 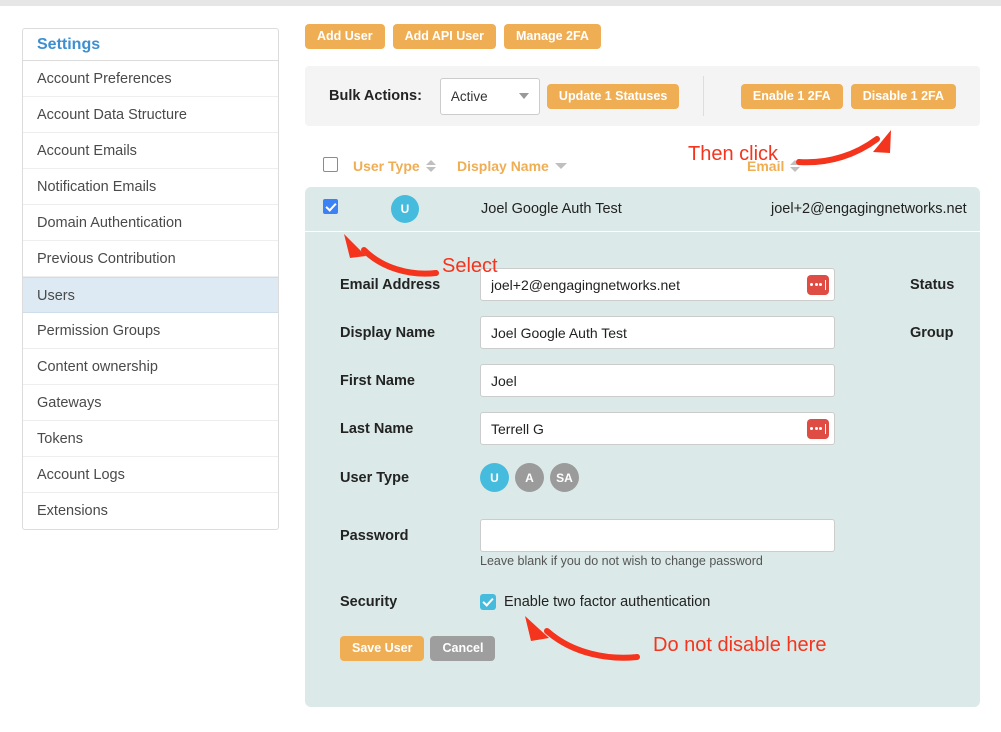 I want to click on password-label: Password, so click(x=374, y=535).